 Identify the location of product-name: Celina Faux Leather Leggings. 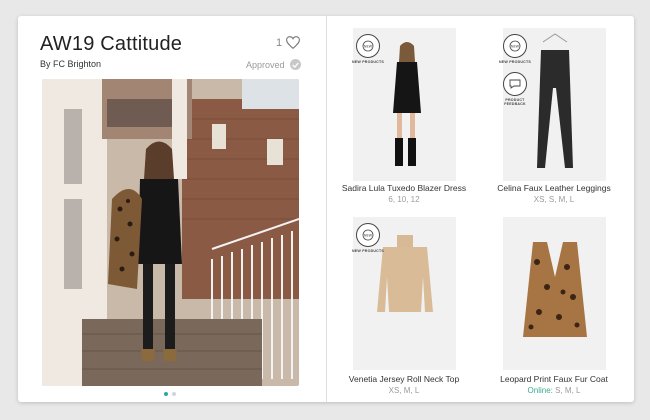
(554, 188).